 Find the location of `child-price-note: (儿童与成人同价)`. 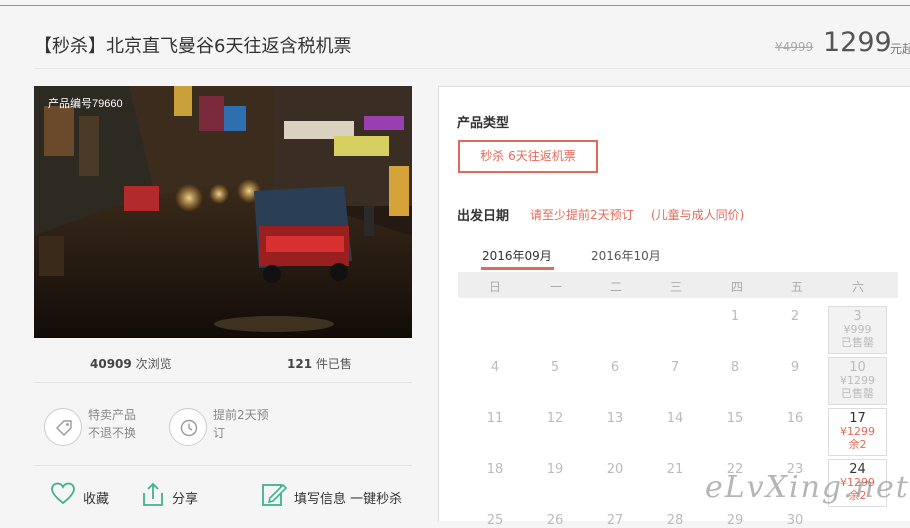

child-price-note: (儿童与成人同价) is located at coordinates (698, 215).